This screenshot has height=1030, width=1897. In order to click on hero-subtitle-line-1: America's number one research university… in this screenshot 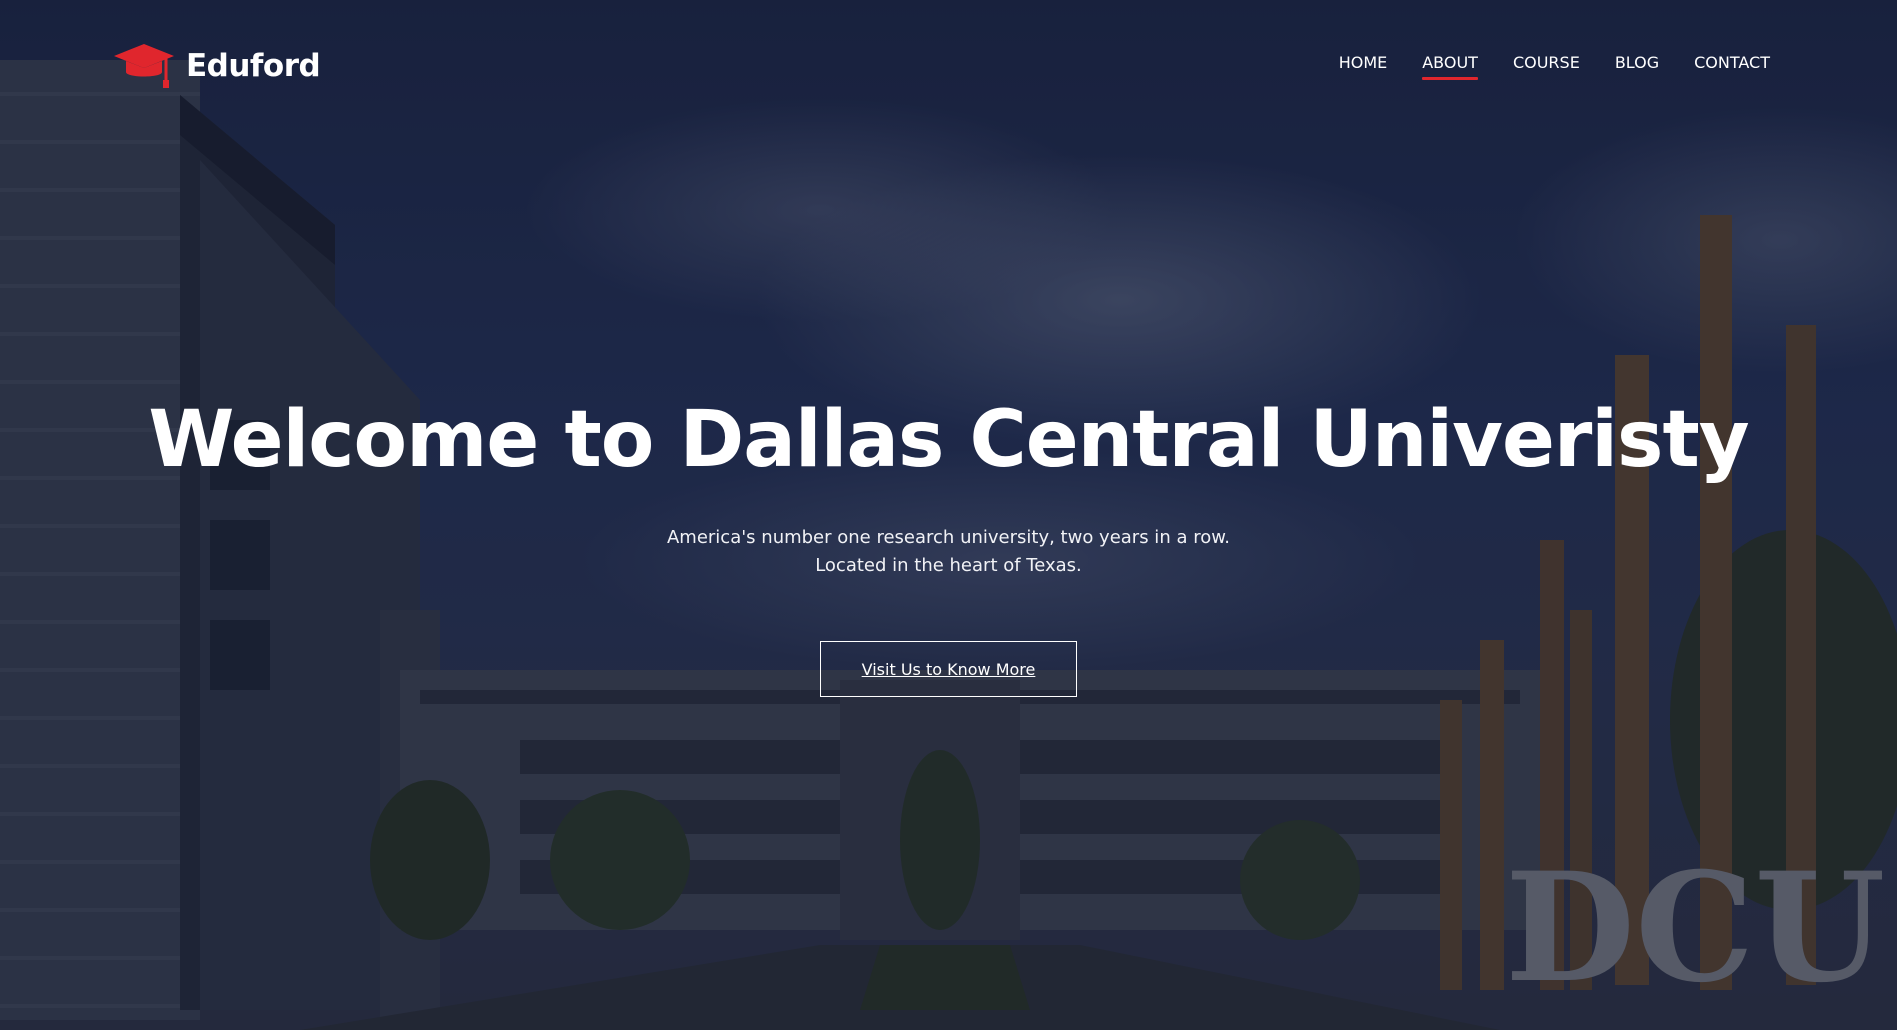, I will do `click(948, 537)`.